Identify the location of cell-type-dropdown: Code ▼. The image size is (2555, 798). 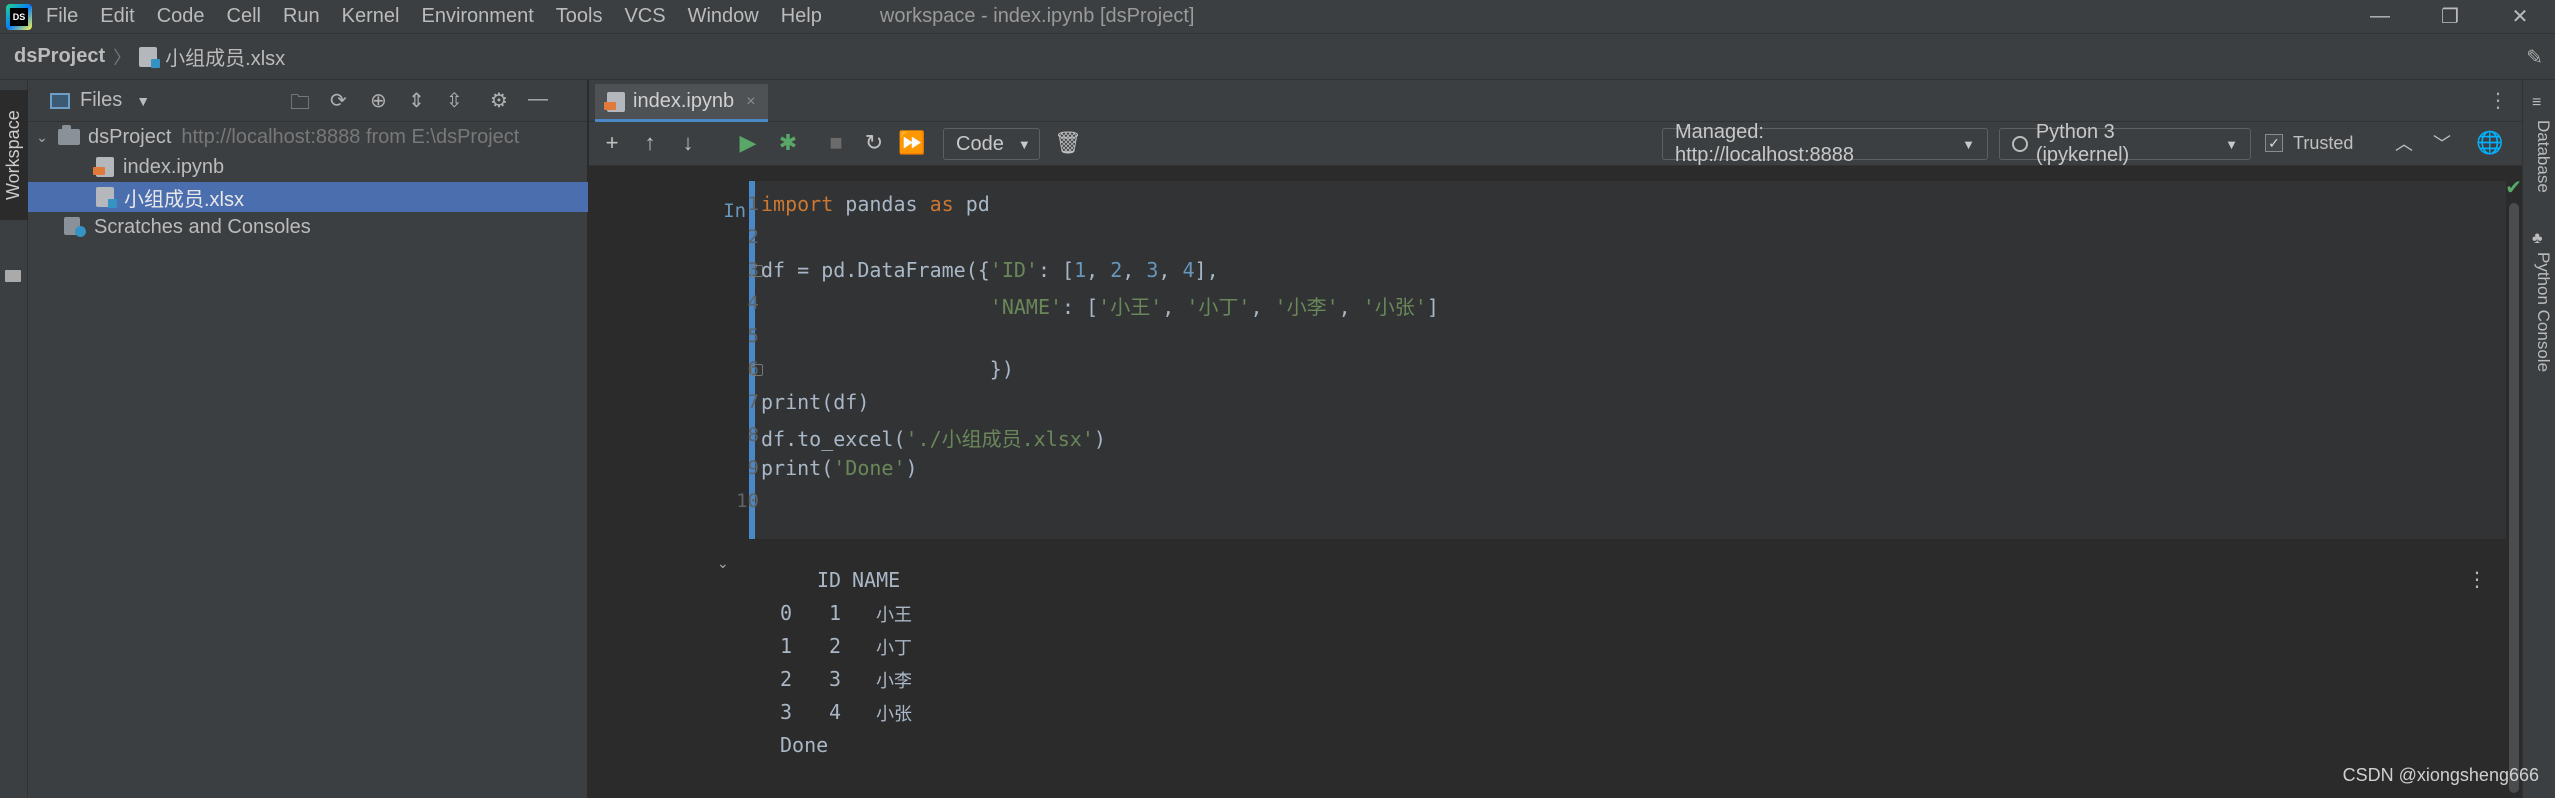
(991, 144).